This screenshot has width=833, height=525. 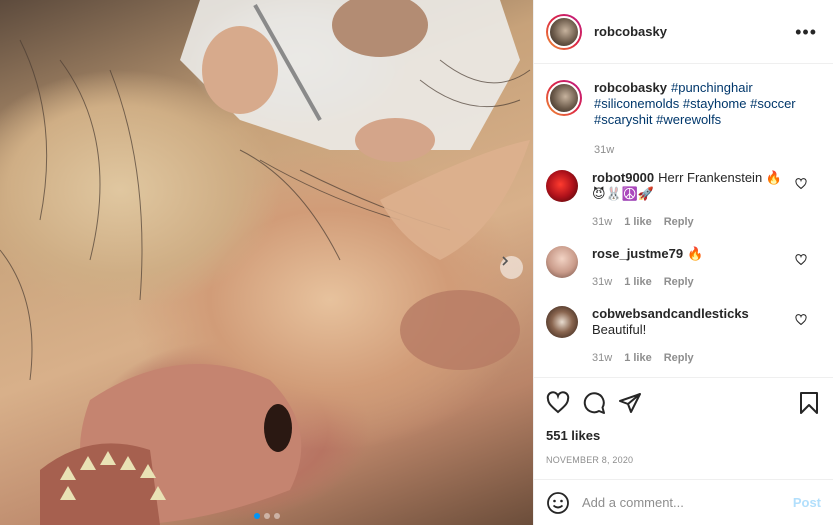 I want to click on post-date: NOVEMBER 8, 2020, so click(x=683, y=460).